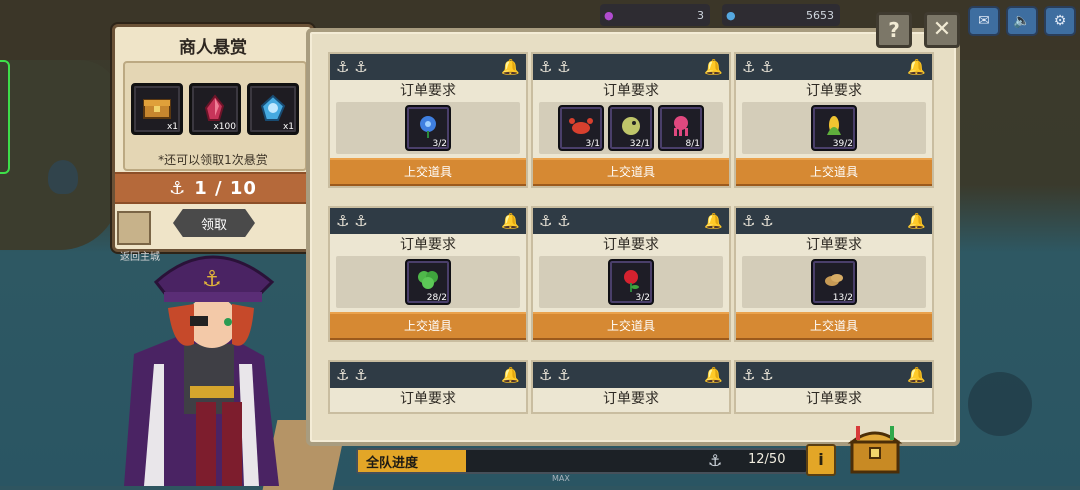 Image resolution: width=1080 pixels, height=490 pixels. I want to click on currency-1-value: 3, so click(700, 15).